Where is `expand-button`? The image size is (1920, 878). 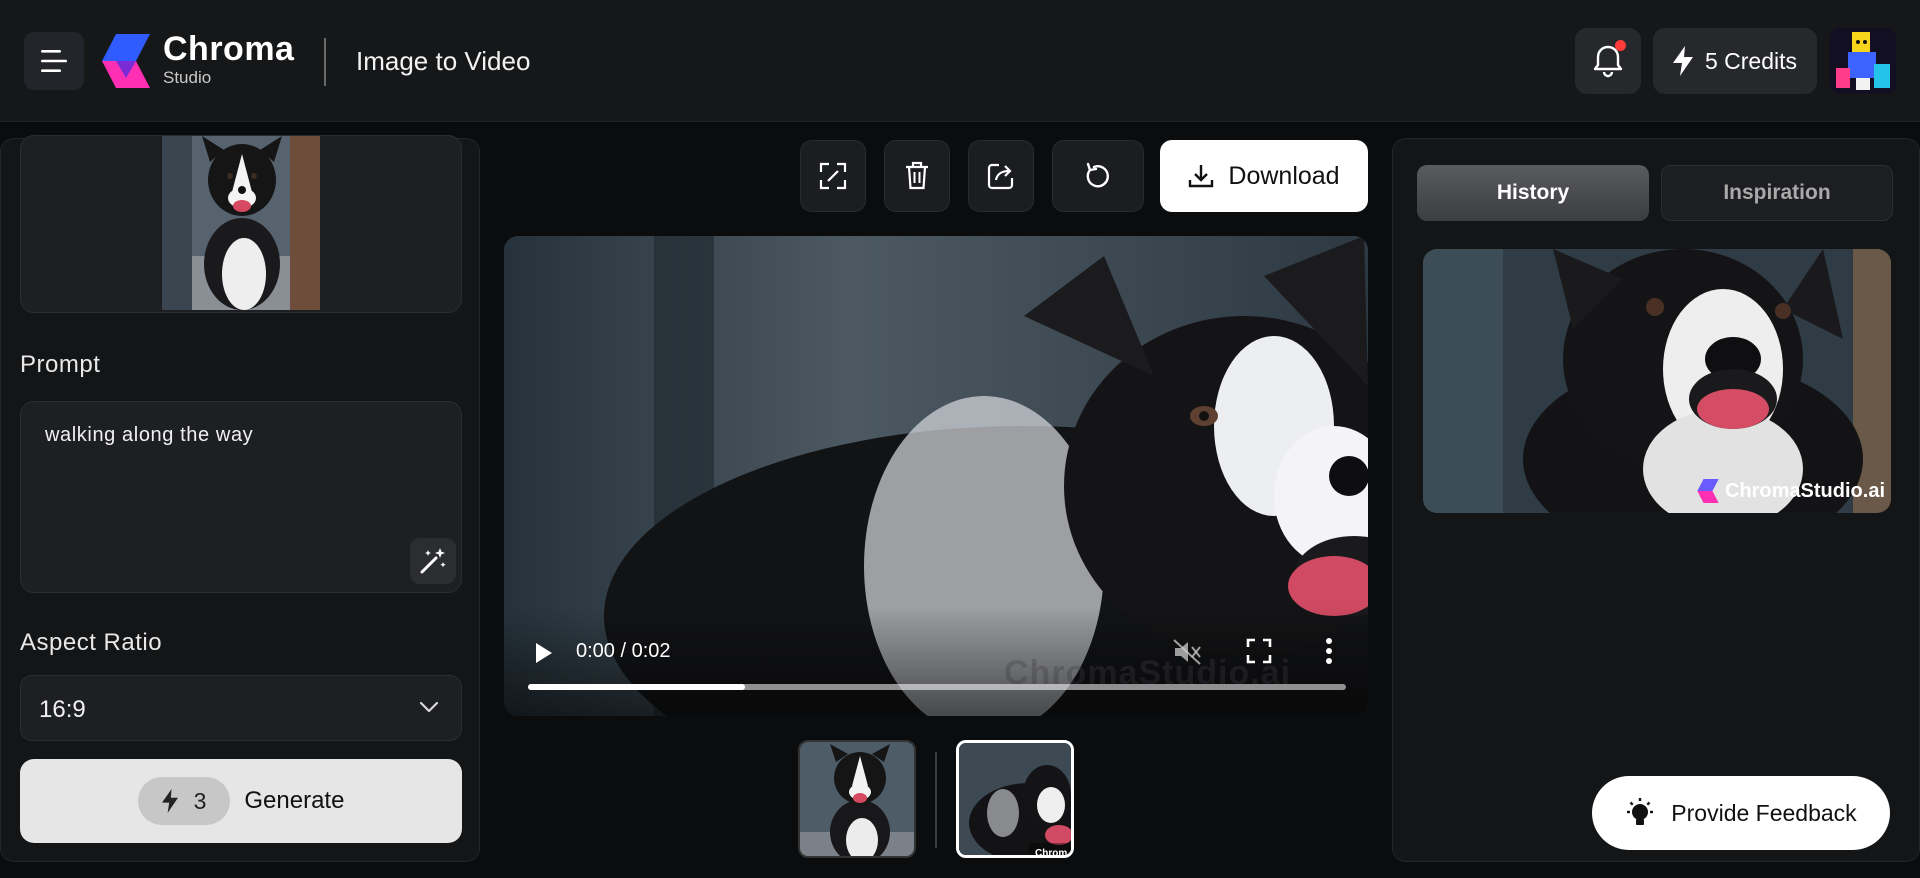 expand-button is located at coordinates (833, 176).